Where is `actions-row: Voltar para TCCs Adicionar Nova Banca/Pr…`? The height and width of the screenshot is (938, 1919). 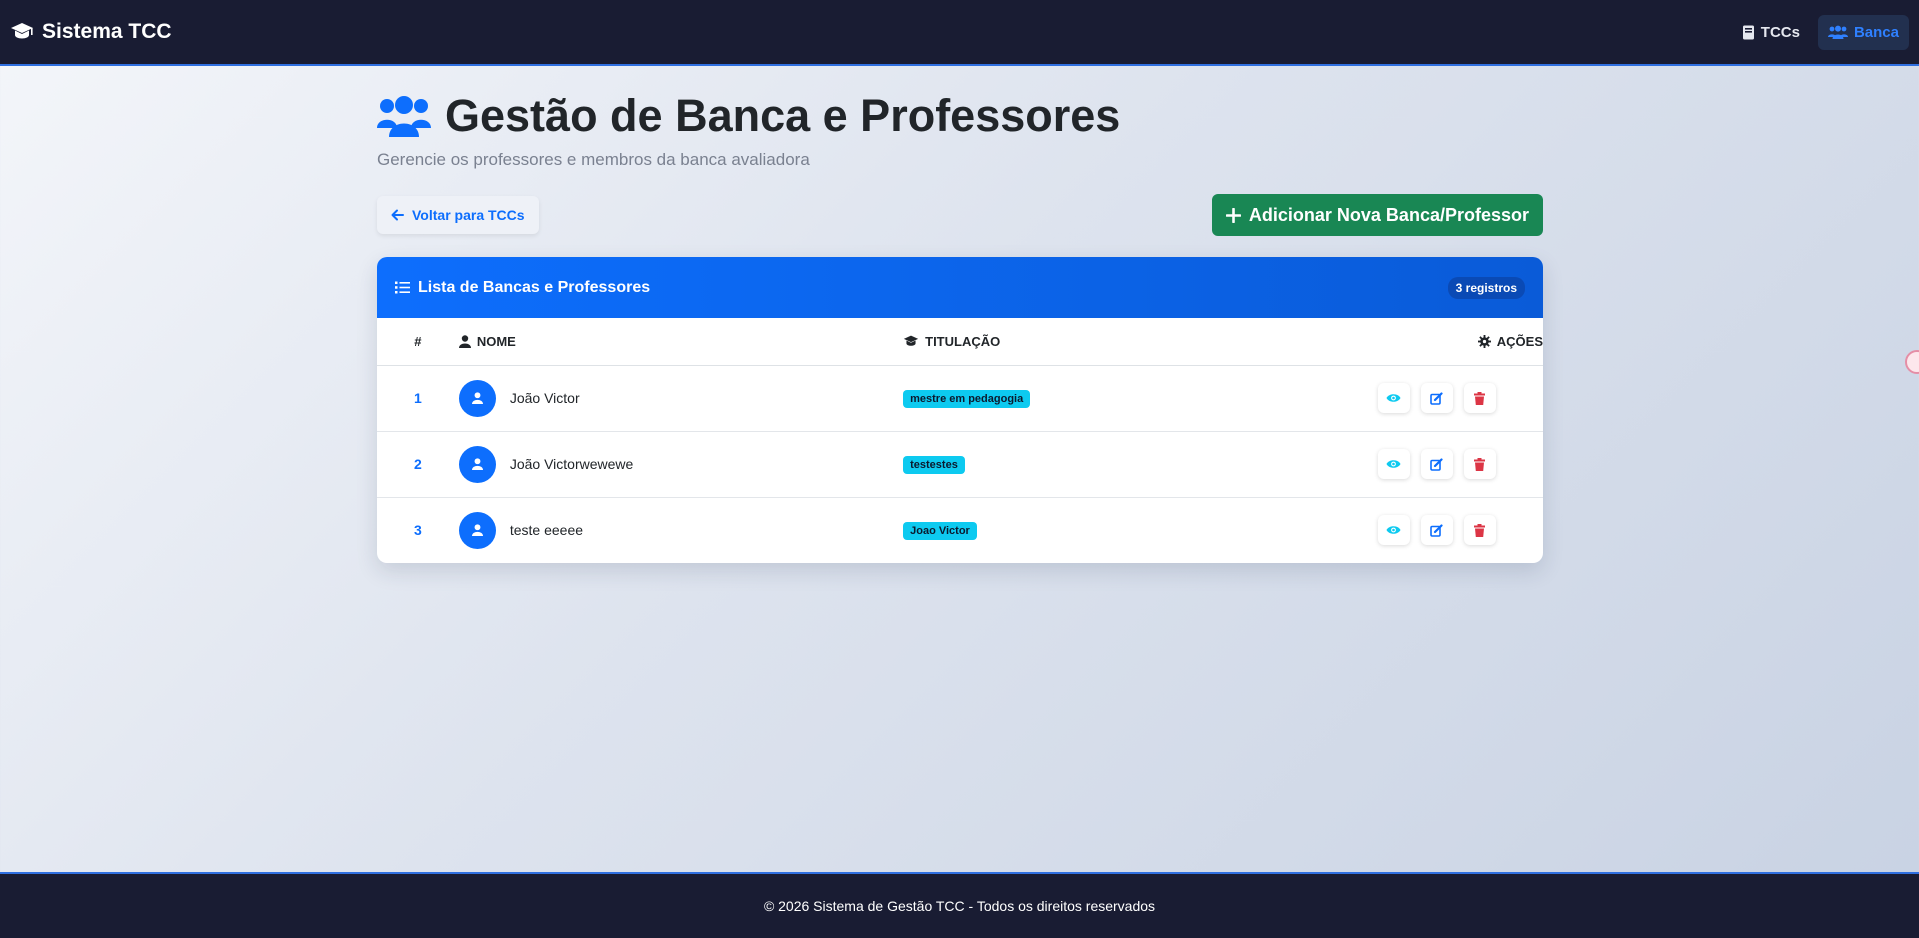 actions-row: Voltar para TCCs Adicionar Nova Banca/Pr… is located at coordinates (960, 215).